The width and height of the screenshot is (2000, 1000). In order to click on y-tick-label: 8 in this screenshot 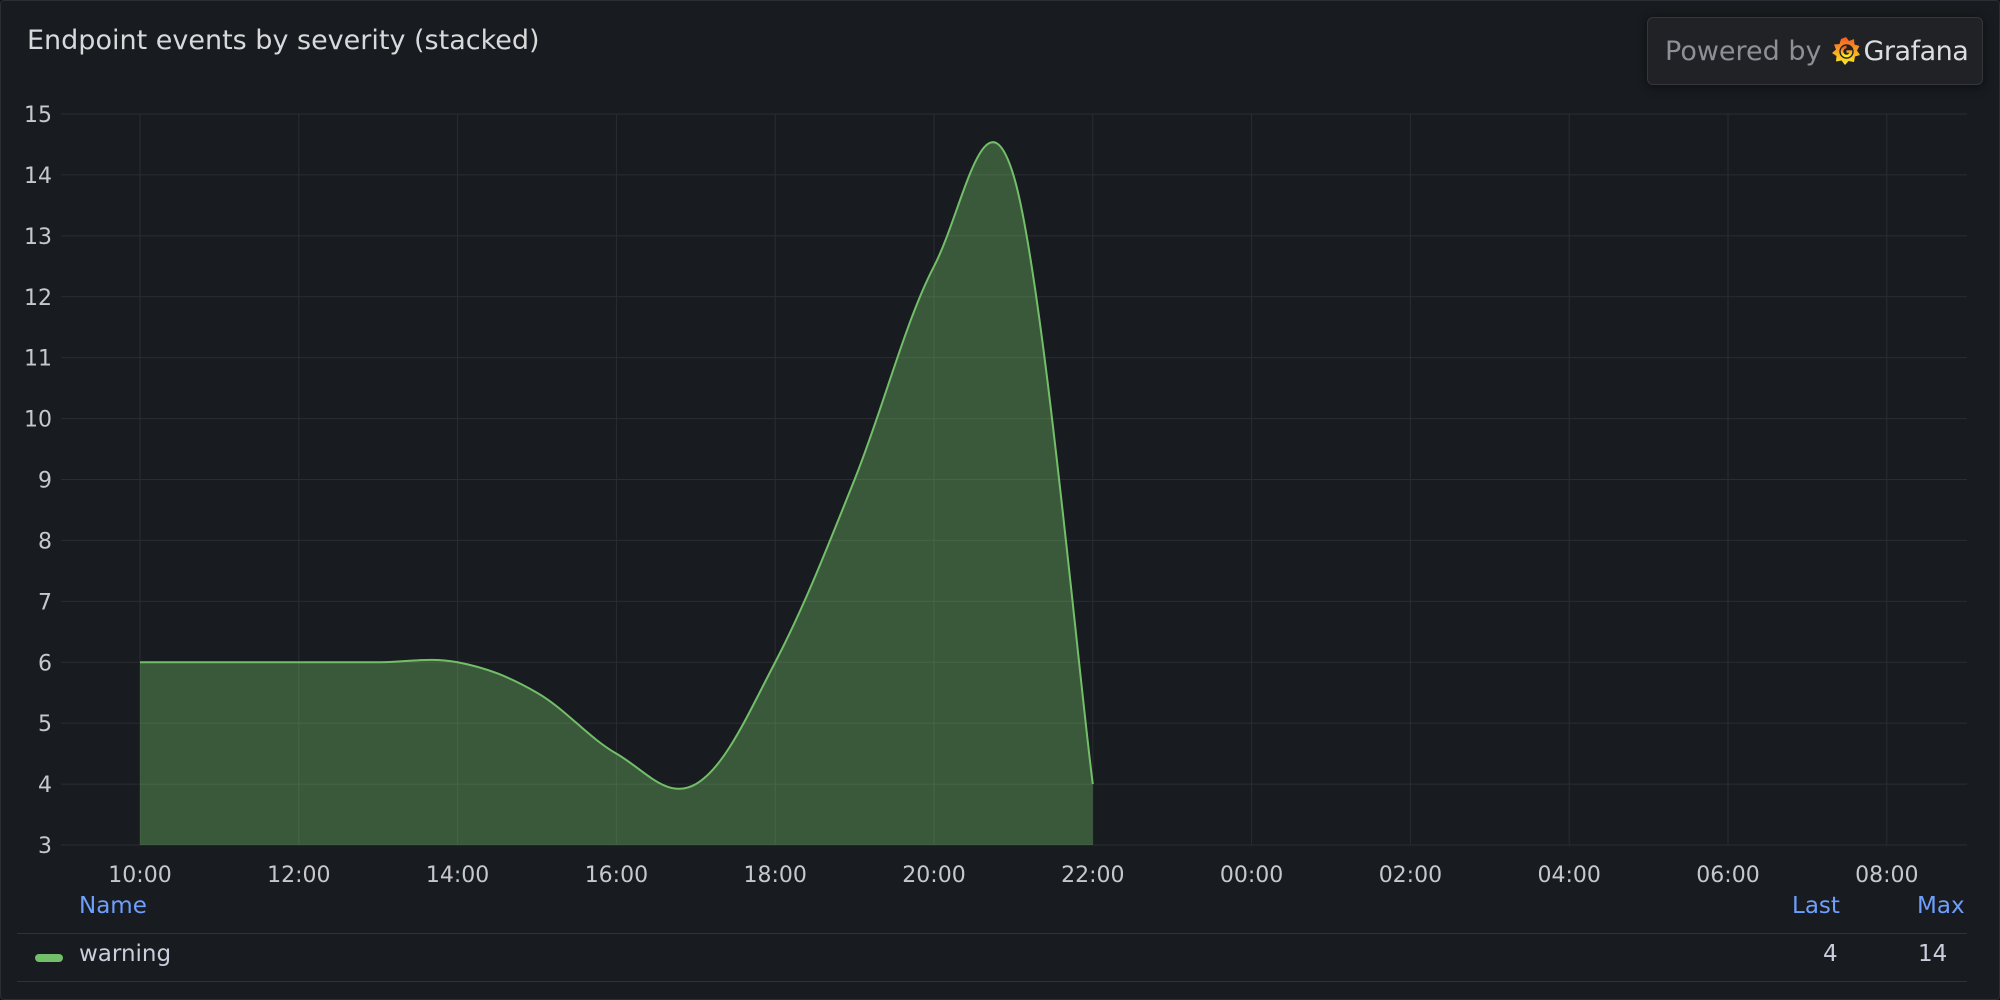, I will do `click(45, 541)`.